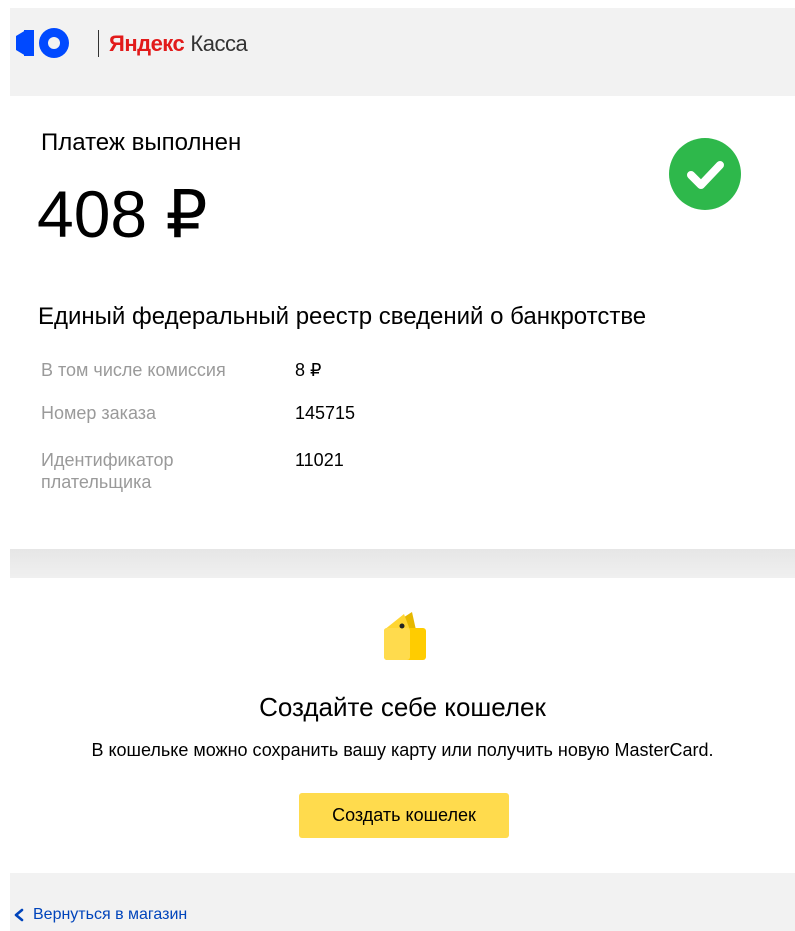 This screenshot has width=795, height=931. What do you see at coordinates (43, 43) in the screenshot?
I see `yandex-kassa-logo-icon` at bounding box center [43, 43].